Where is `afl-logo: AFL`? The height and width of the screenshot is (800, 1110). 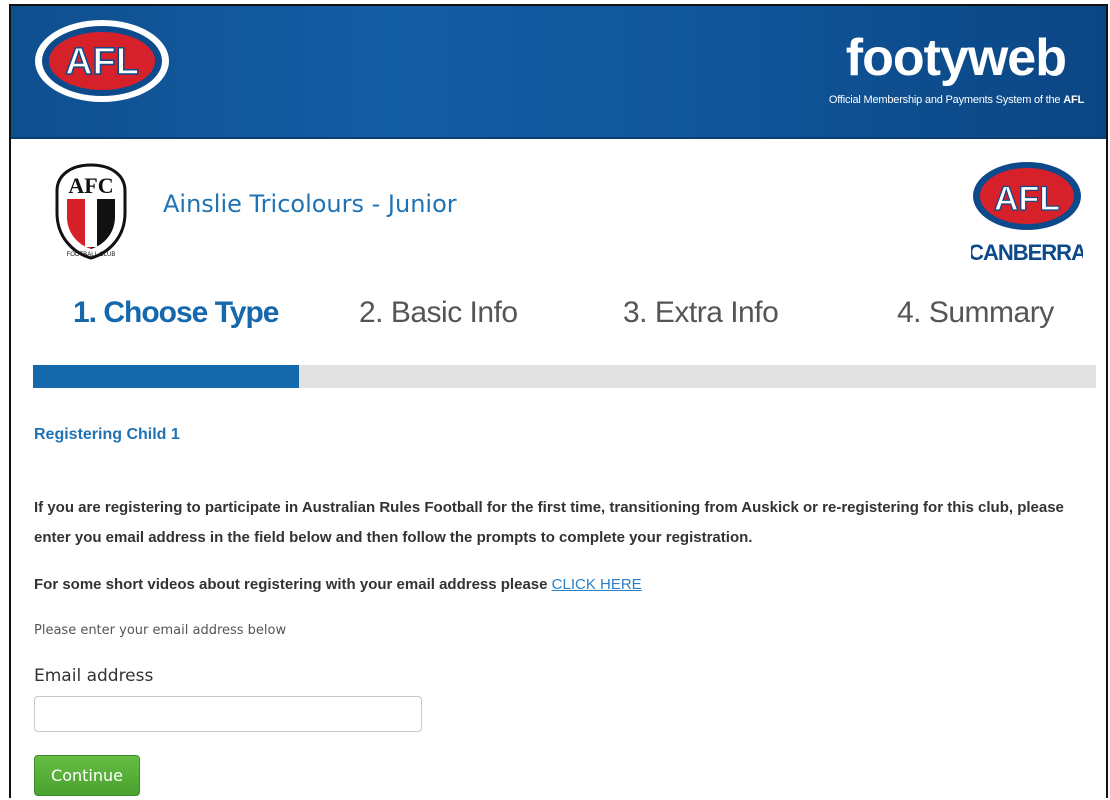 afl-logo: AFL is located at coordinates (102, 61).